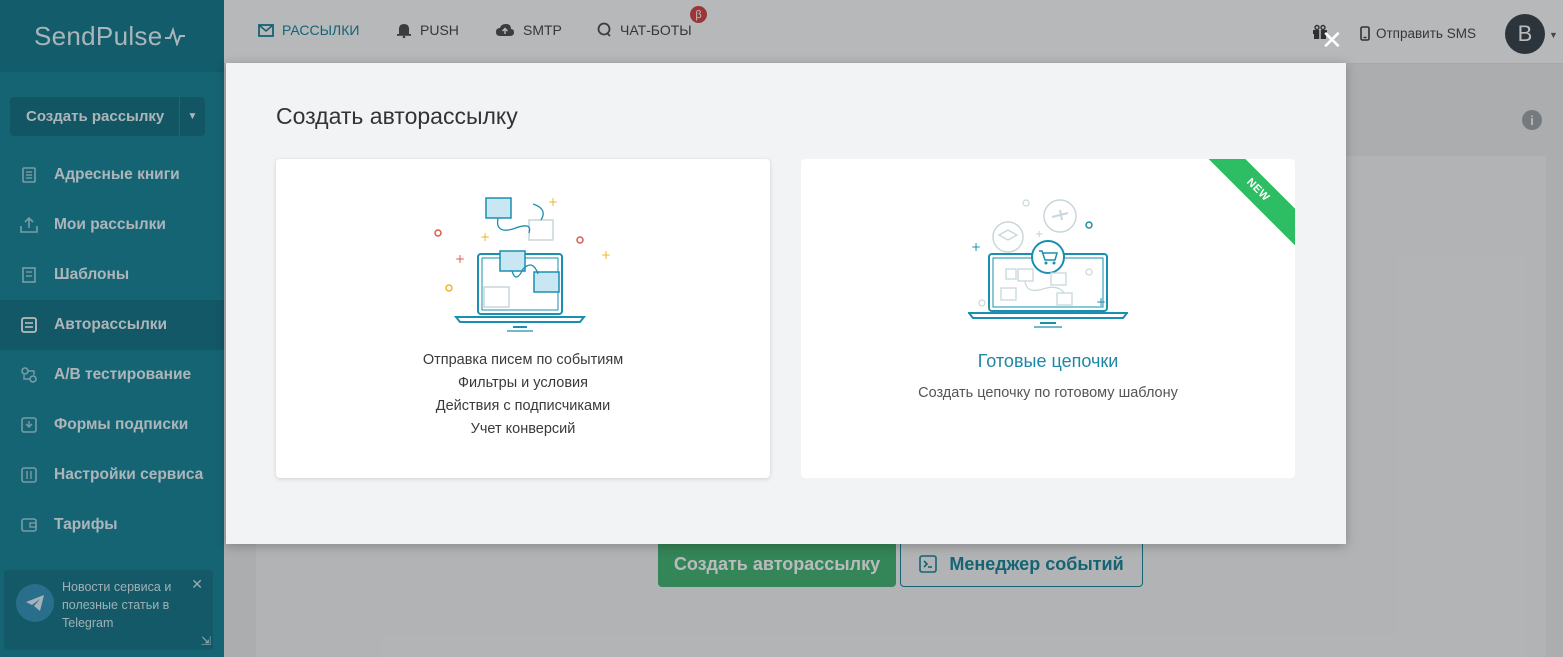  Describe the element at coordinates (523, 429) in the screenshot. I see `feature-item: Учет конверсий` at that location.